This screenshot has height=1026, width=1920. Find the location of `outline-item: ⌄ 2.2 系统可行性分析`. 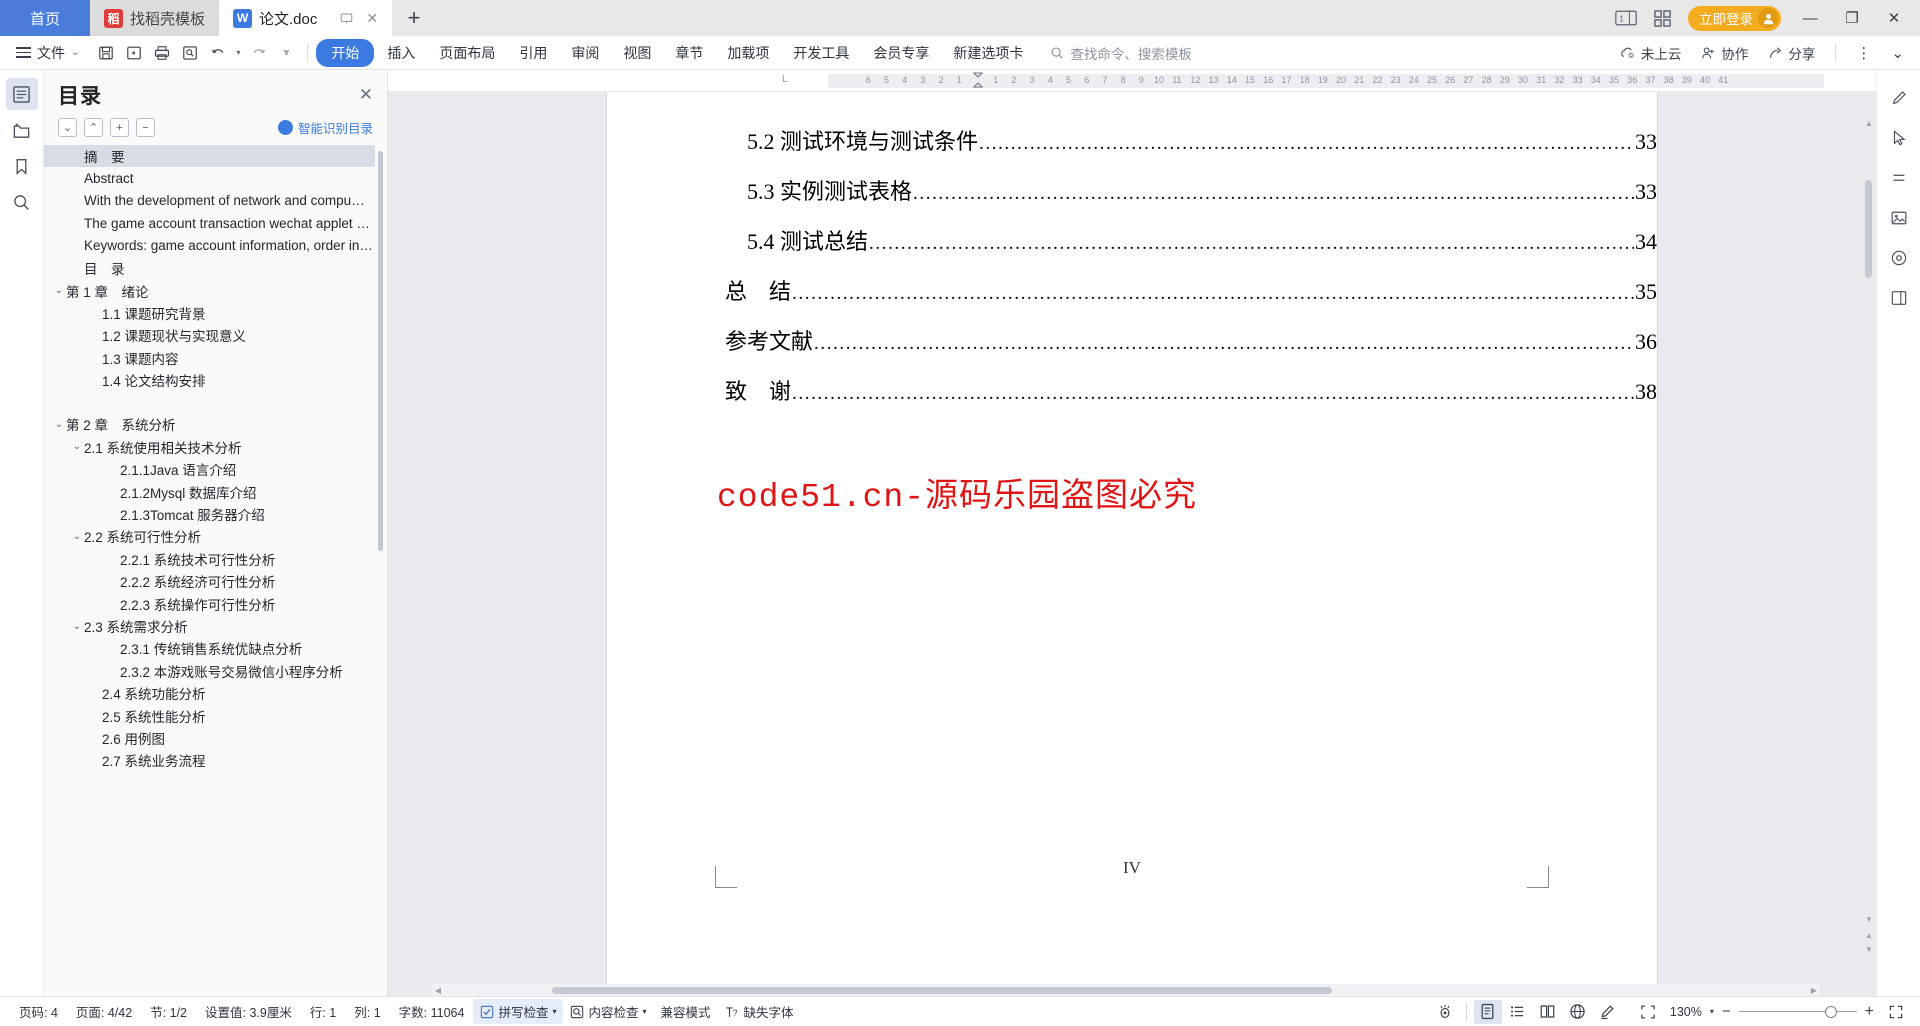

outline-item: ⌄ 2.2 系统可行性分析 is located at coordinates (209, 536).